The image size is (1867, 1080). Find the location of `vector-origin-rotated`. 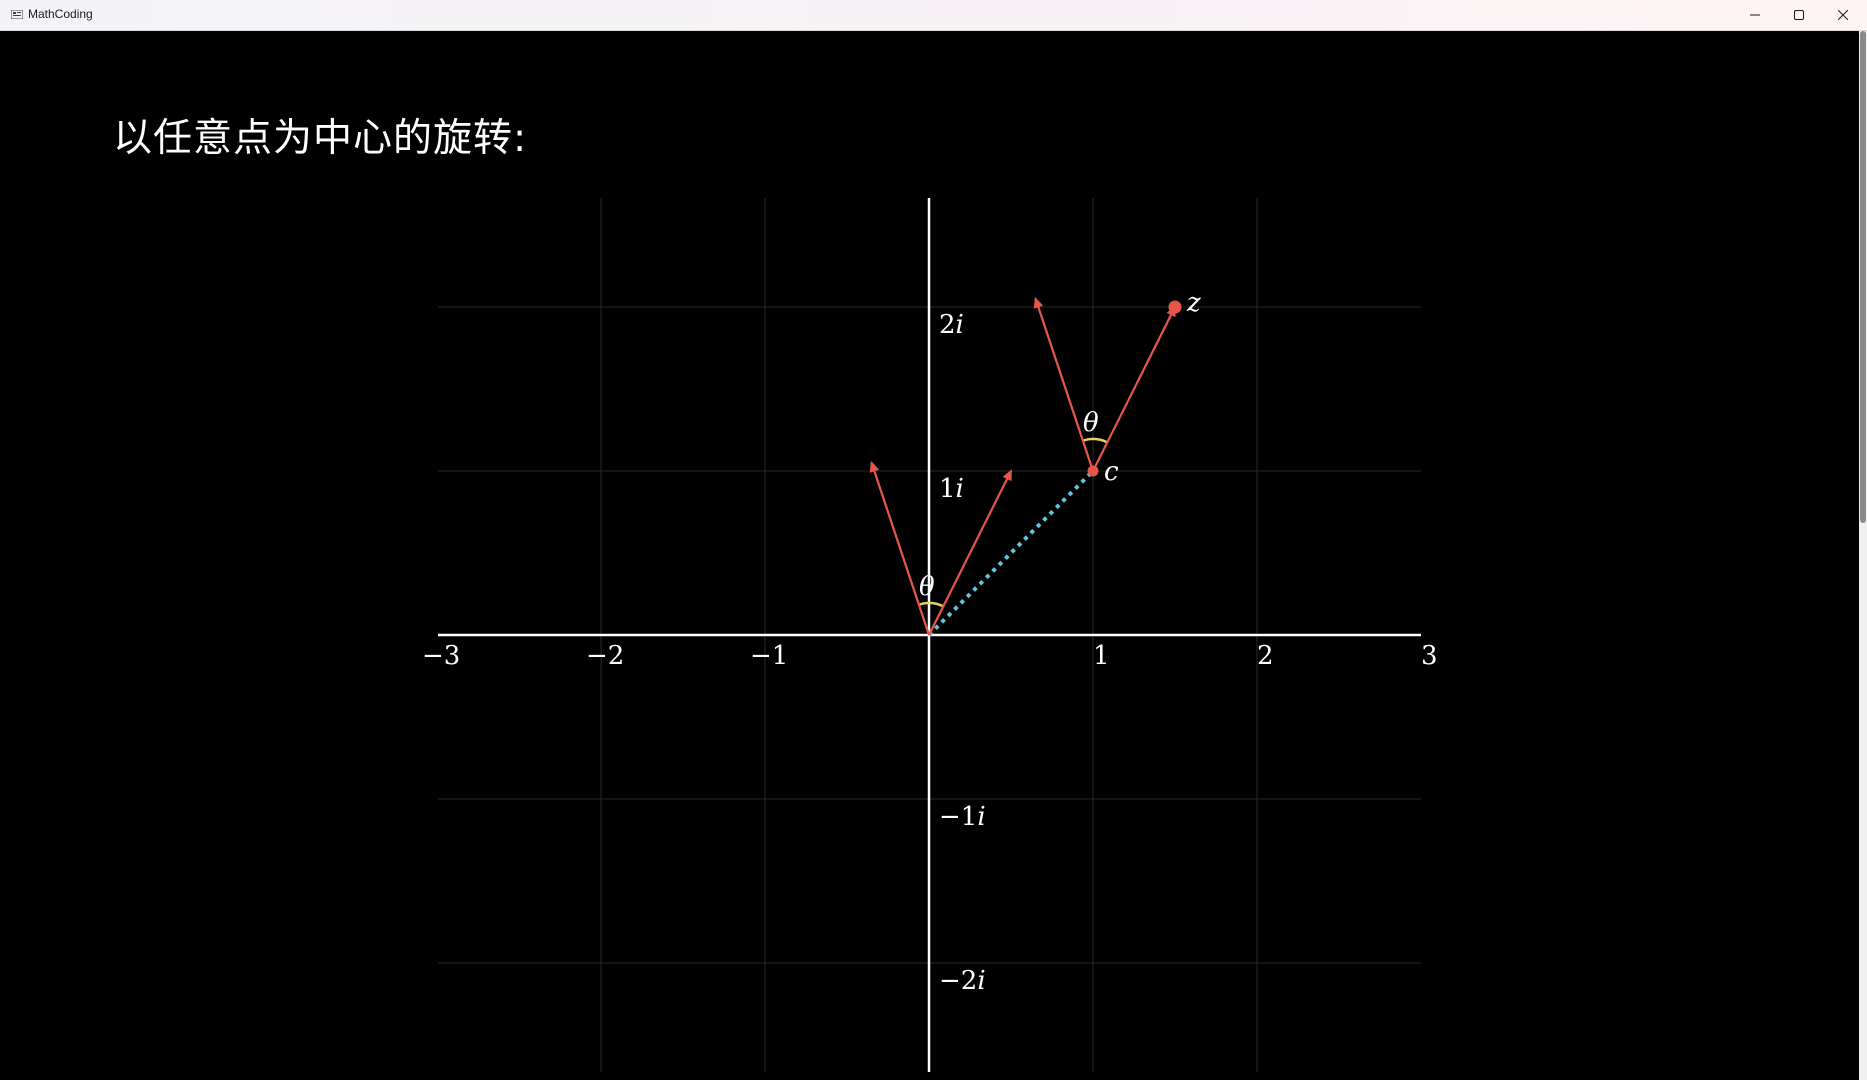

vector-origin-rotated is located at coordinates (900, 548).